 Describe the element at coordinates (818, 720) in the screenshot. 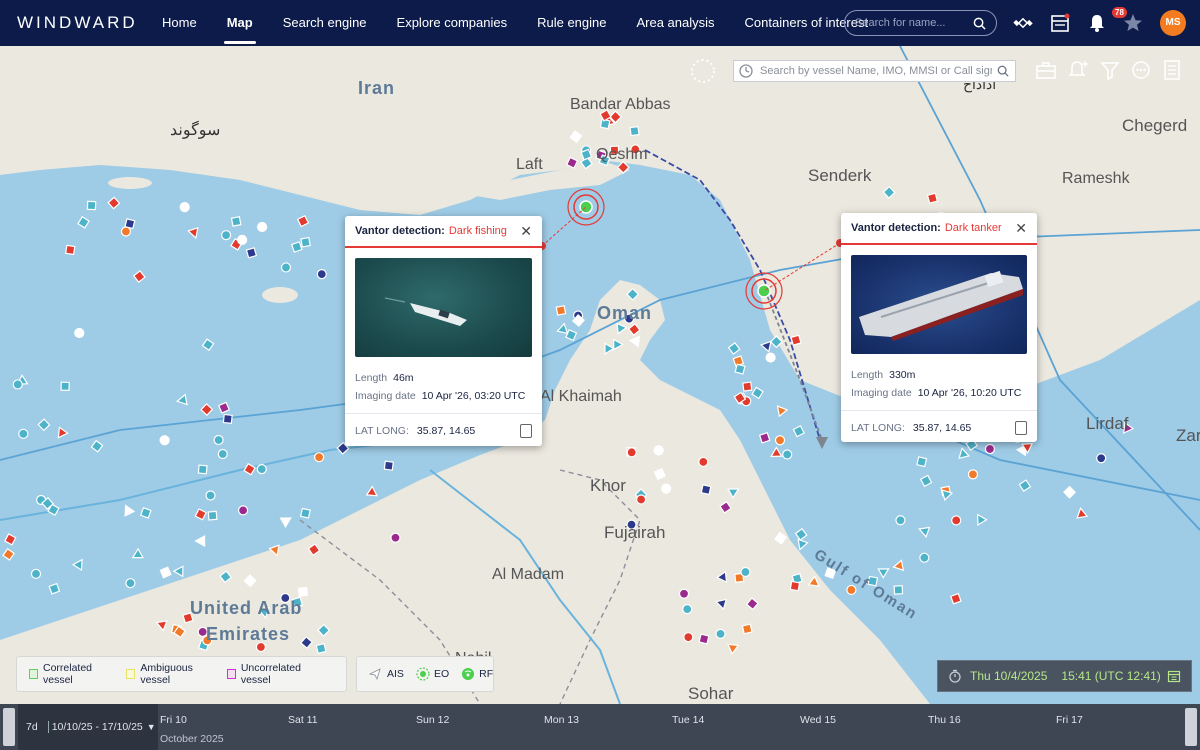

I see `timeline-day: Wed 15` at that location.